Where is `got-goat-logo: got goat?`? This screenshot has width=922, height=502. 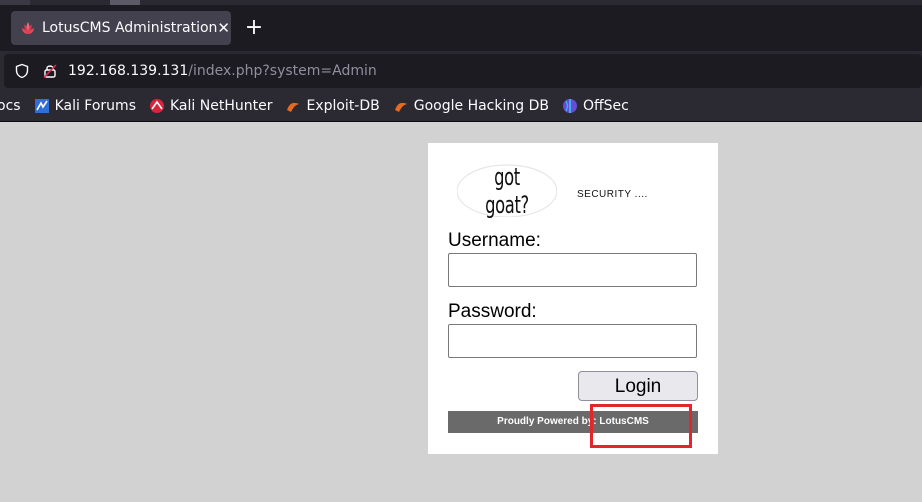 got-goat-logo: got goat? is located at coordinates (507, 189).